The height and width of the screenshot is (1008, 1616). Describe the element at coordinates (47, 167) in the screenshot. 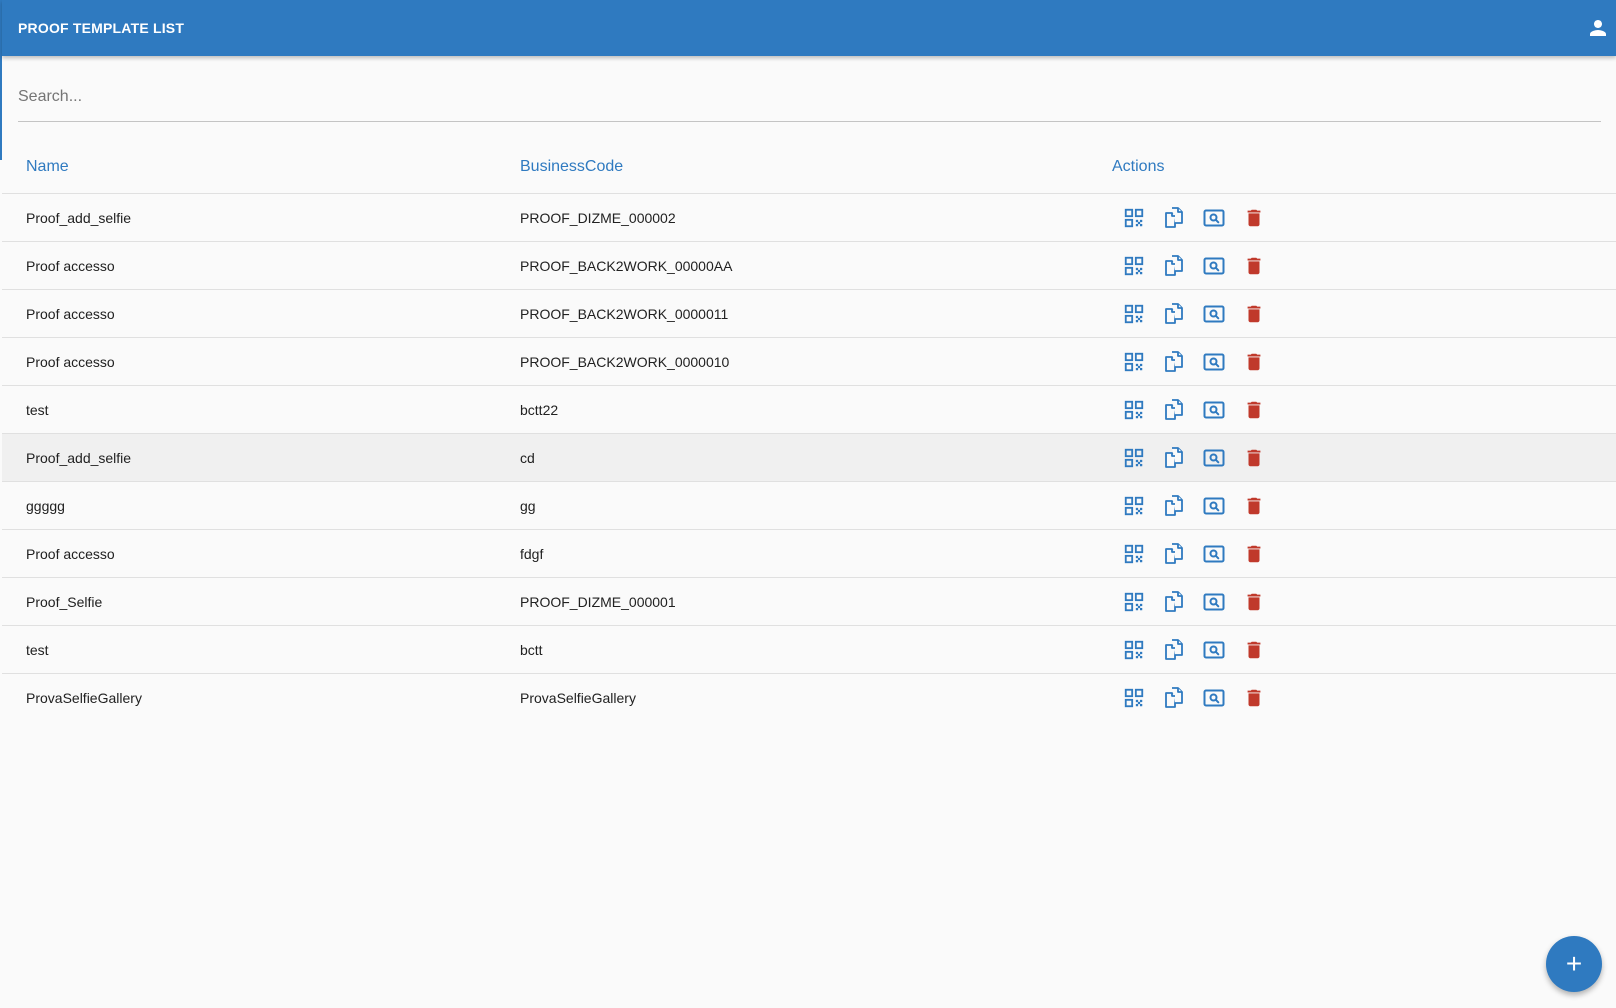

I see `column-header-name: Name` at that location.